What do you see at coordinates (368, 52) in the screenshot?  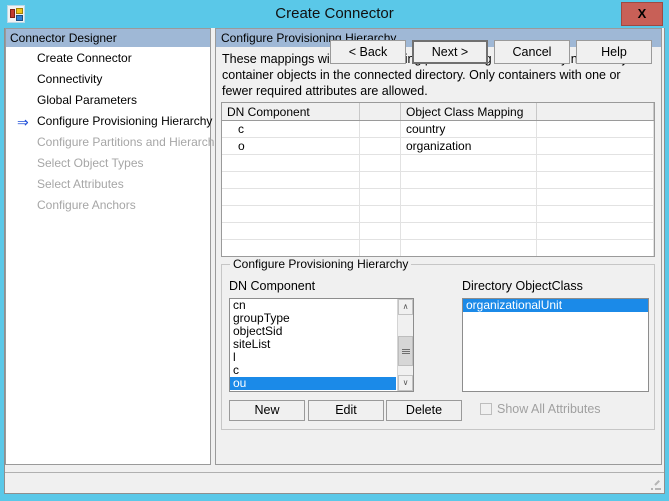 I see `back-button: < Back` at bounding box center [368, 52].